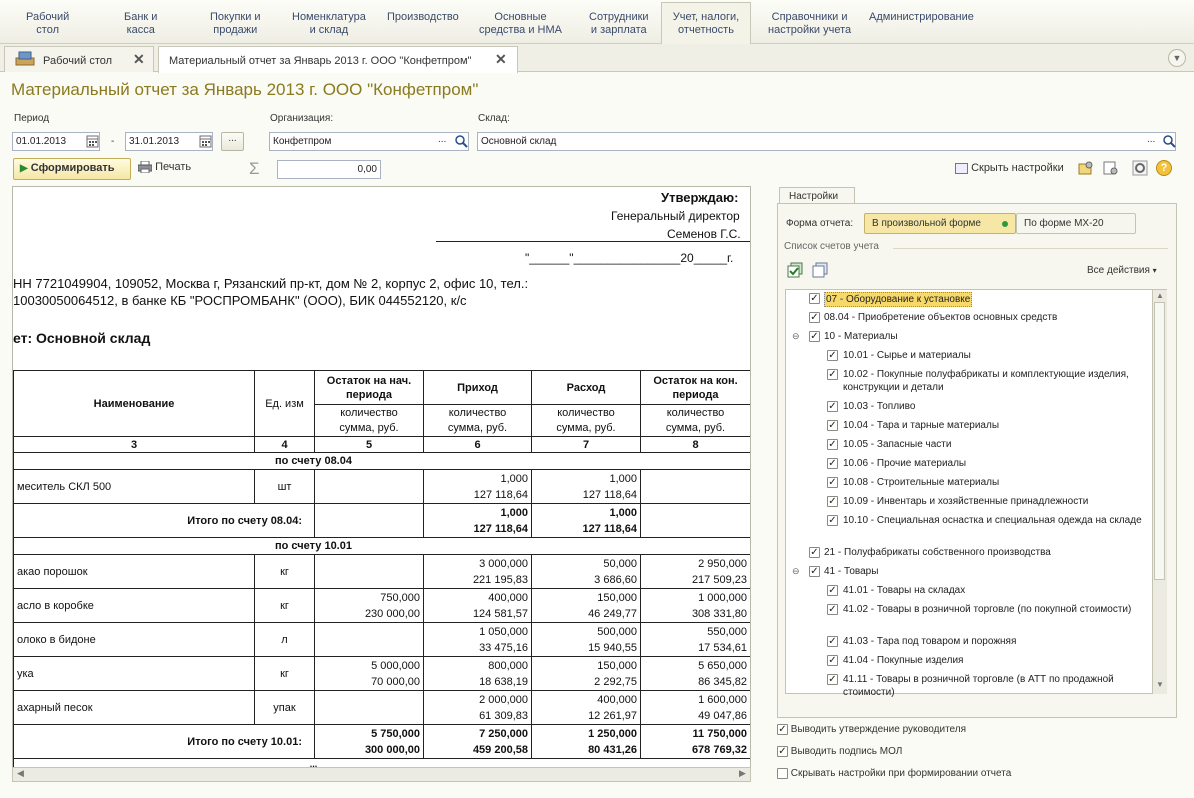 The width and height of the screenshot is (1194, 798). I want to click on all-actions-menu: Все действия ▾, so click(1122, 270).